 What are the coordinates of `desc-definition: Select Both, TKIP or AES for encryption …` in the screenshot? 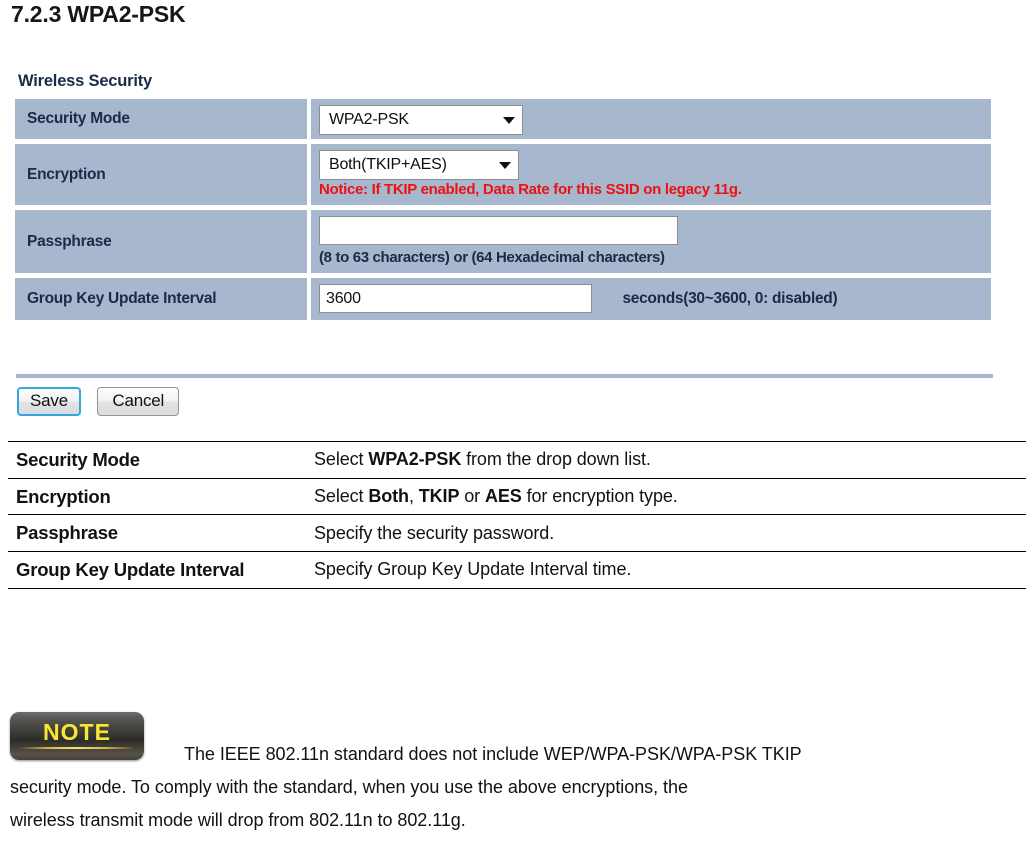 It's located at (669, 496).